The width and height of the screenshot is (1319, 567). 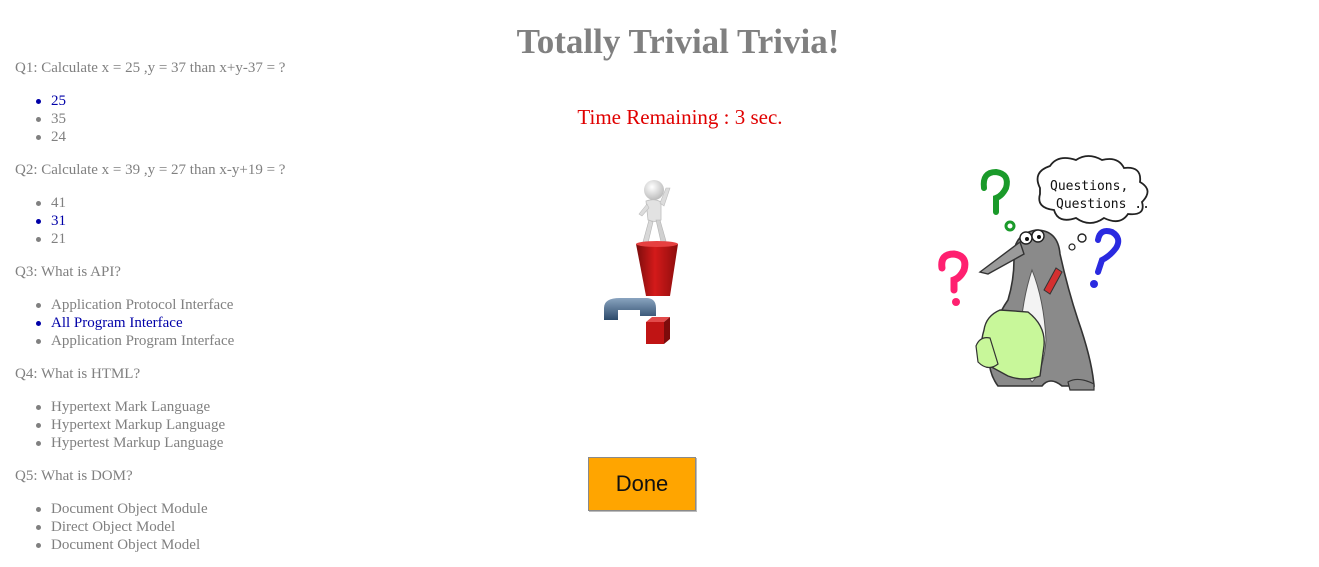 What do you see at coordinates (142, 305) in the screenshot?
I see `answer-label: Application Protocol Interface` at bounding box center [142, 305].